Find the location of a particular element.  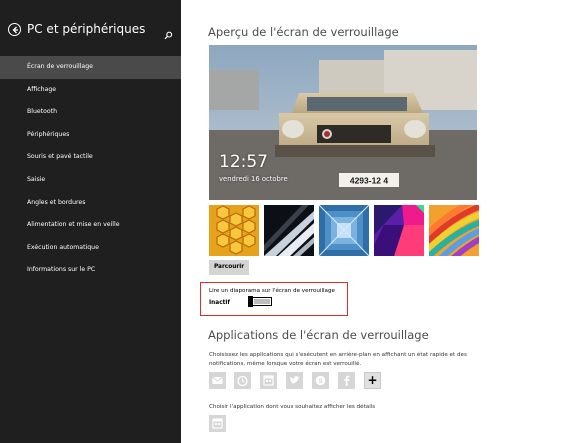

sidebar-item-pc-info: Informations sur le PC is located at coordinates (90, 270).